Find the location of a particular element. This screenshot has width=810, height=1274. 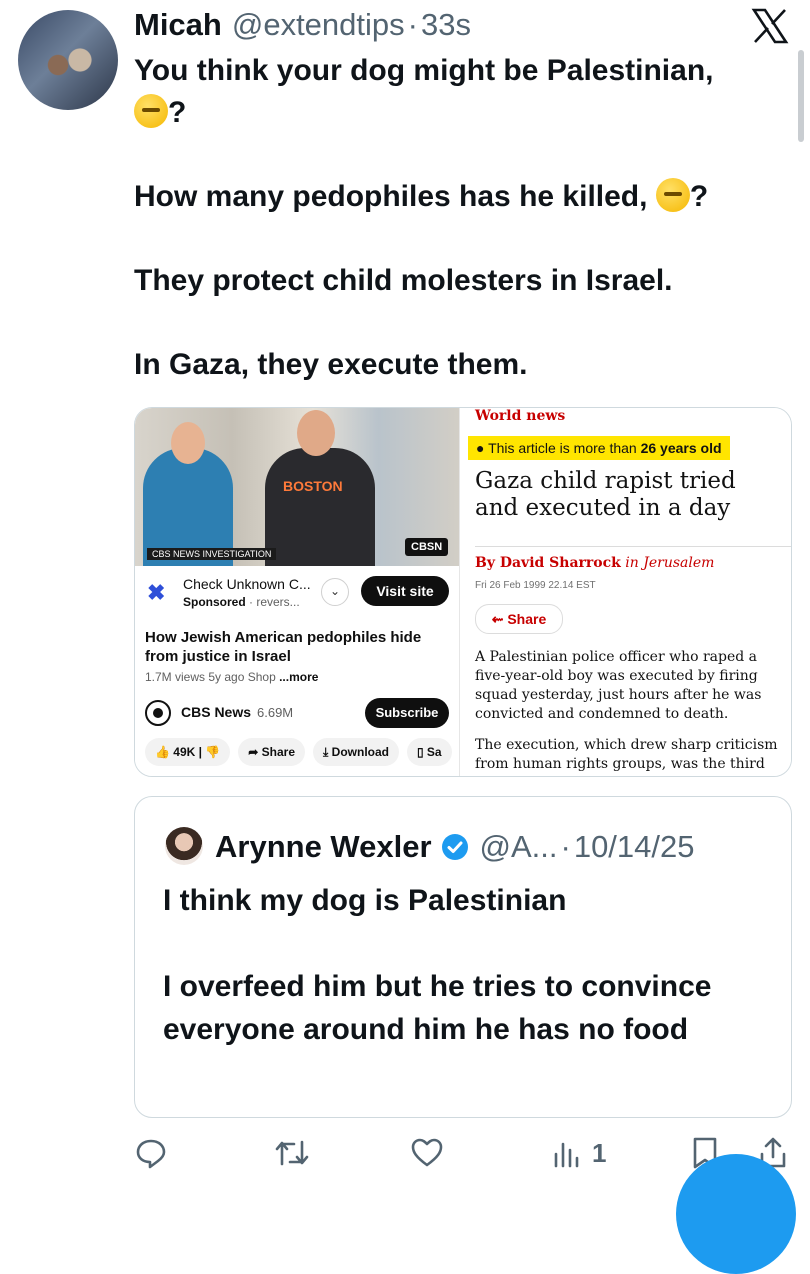

channel-logo-icon is located at coordinates (158, 713).